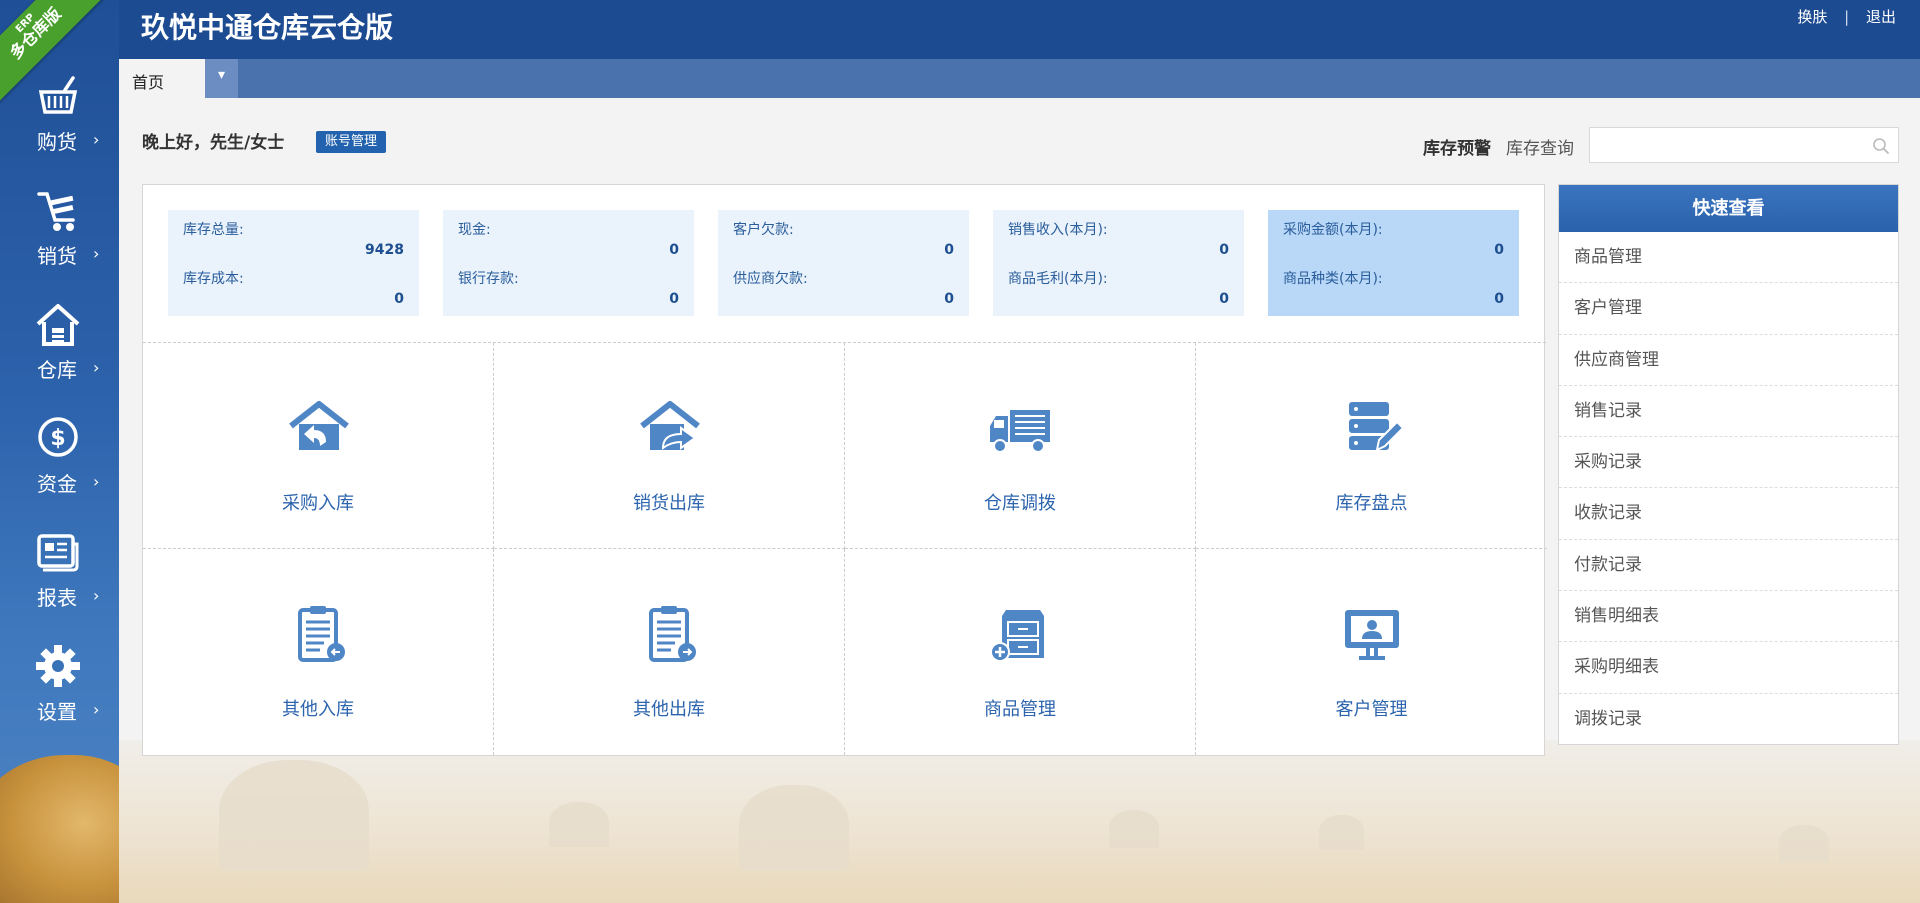 The height and width of the screenshot is (903, 1920). Describe the element at coordinates (59, 471) in the screenshot. I see `sidebar-item-funds: $ 资金 ›` at that location.